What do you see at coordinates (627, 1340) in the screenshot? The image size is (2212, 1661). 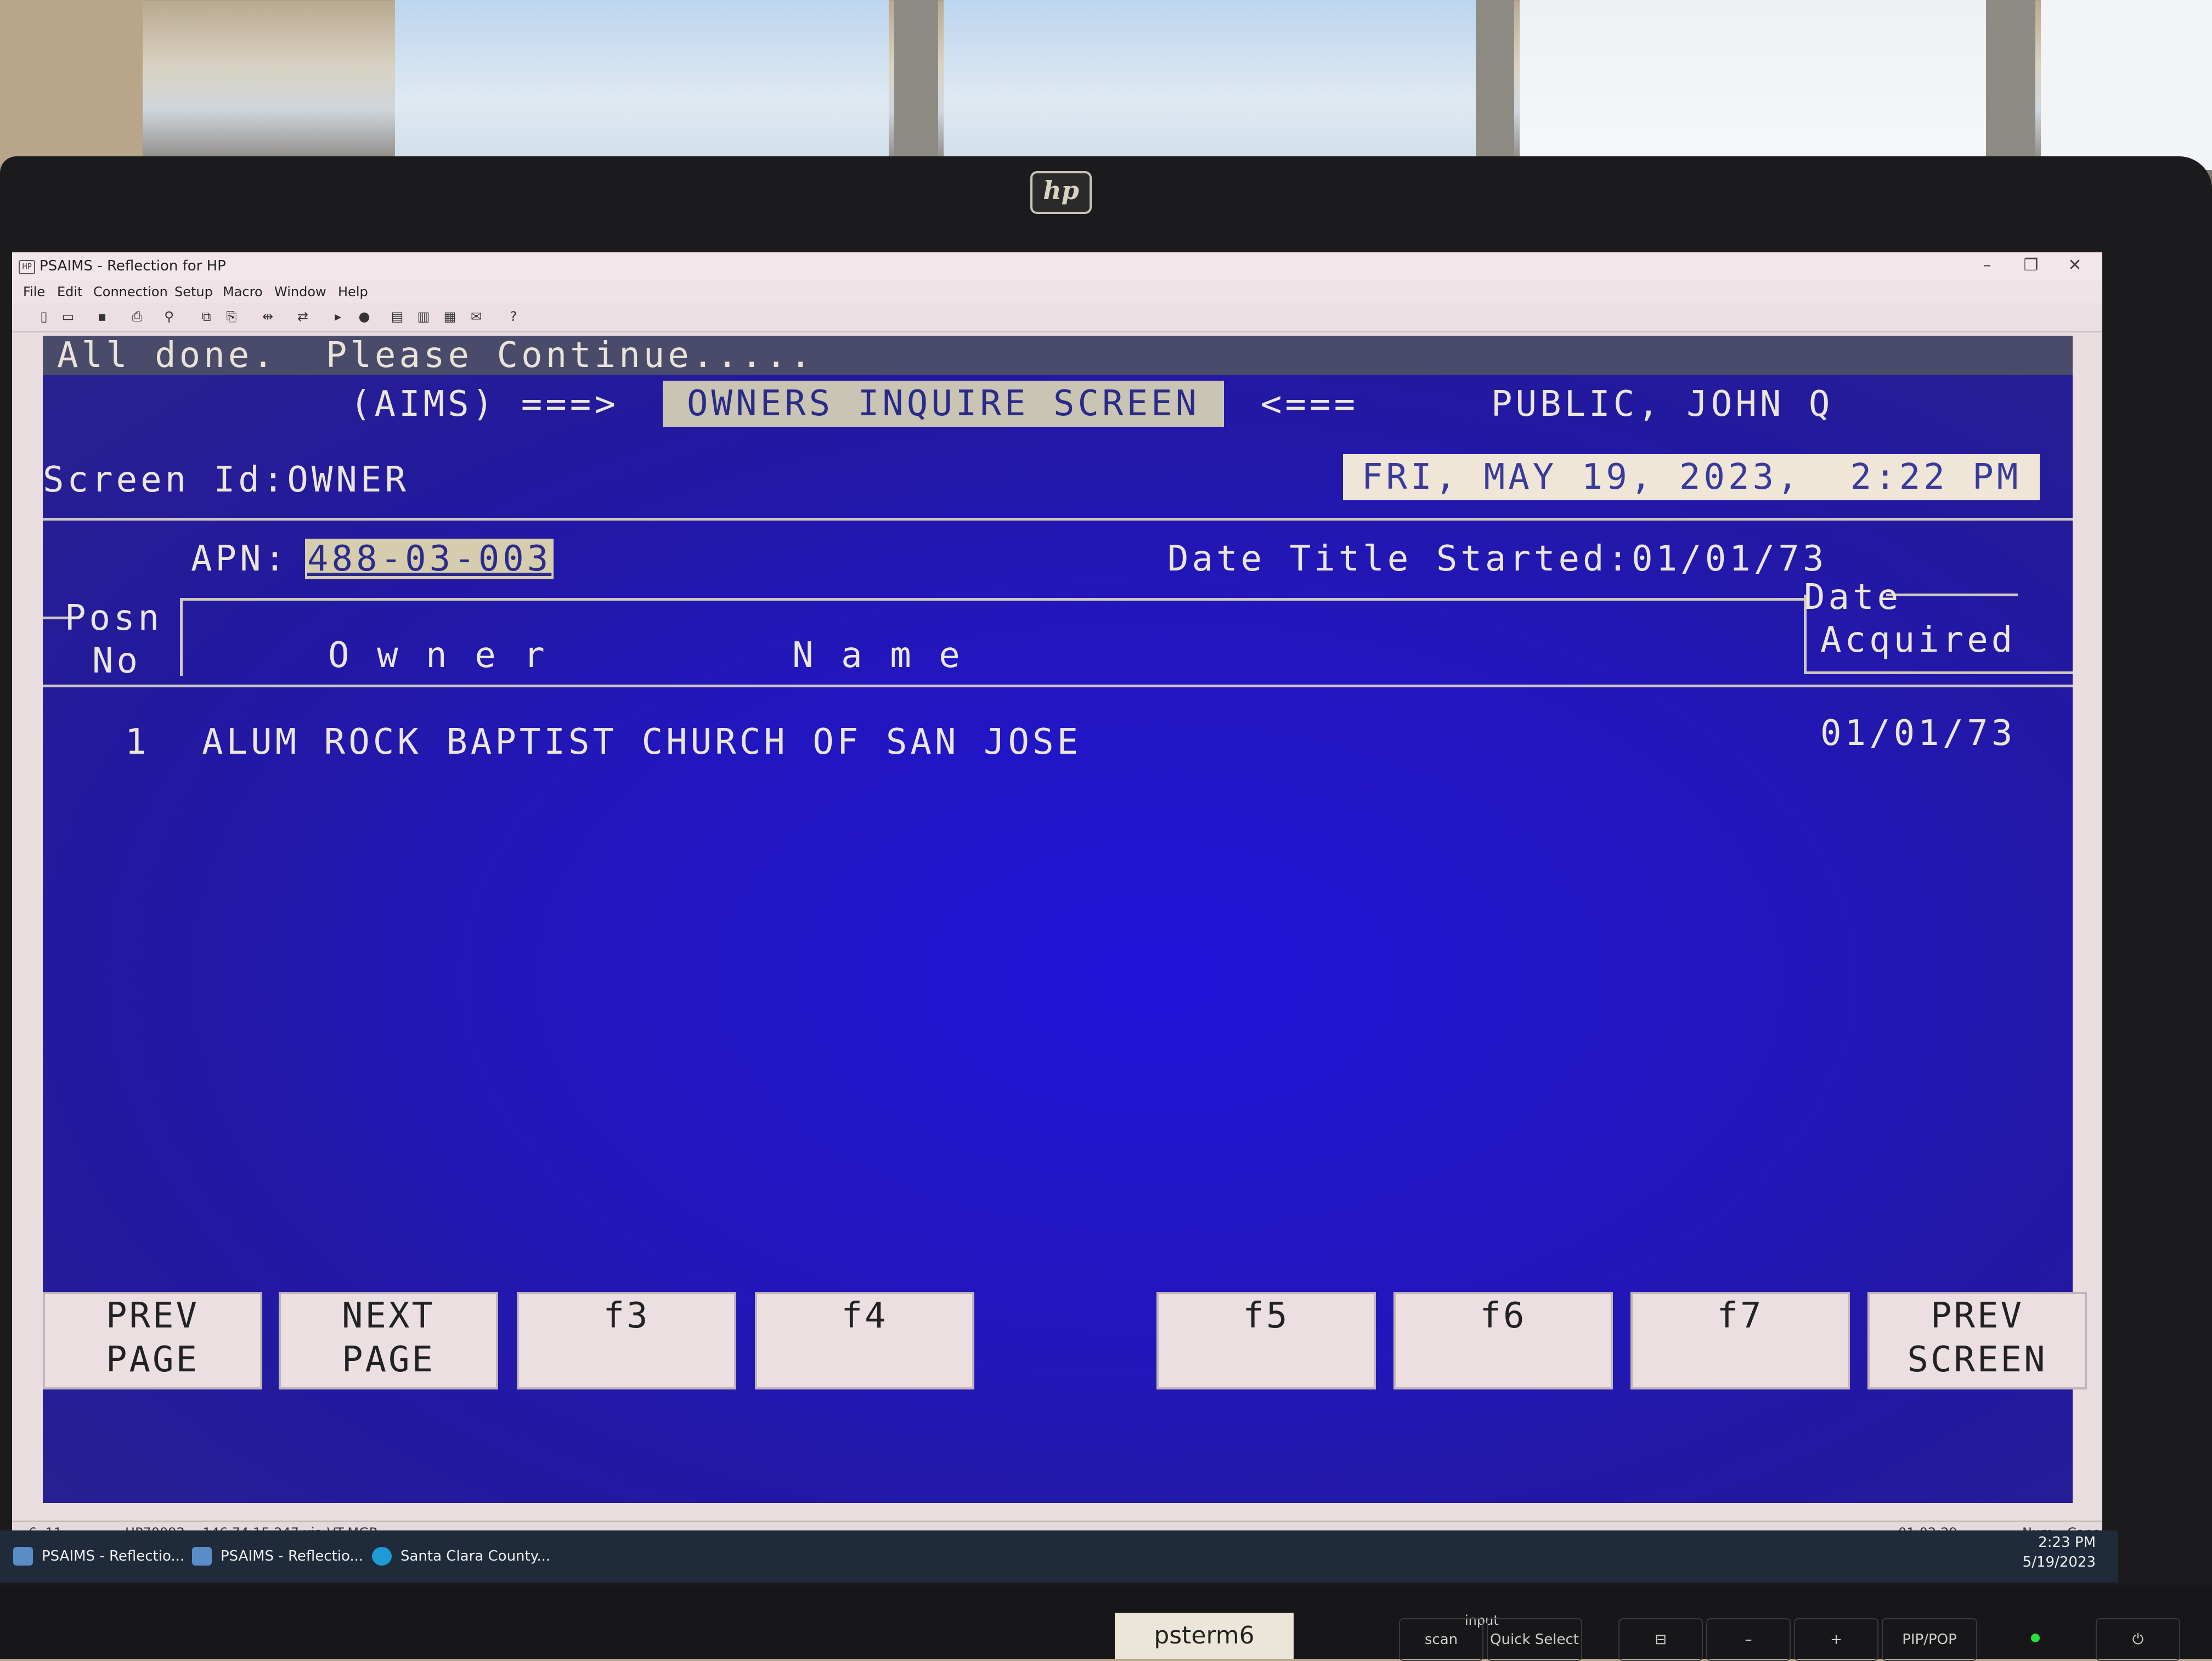 I see `f3-key: f3` at bounding box center [627, 1340].